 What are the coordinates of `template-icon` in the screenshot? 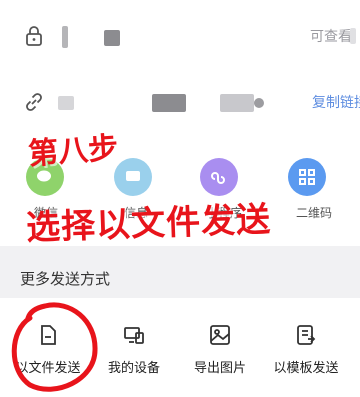 It's located at (306, 335).